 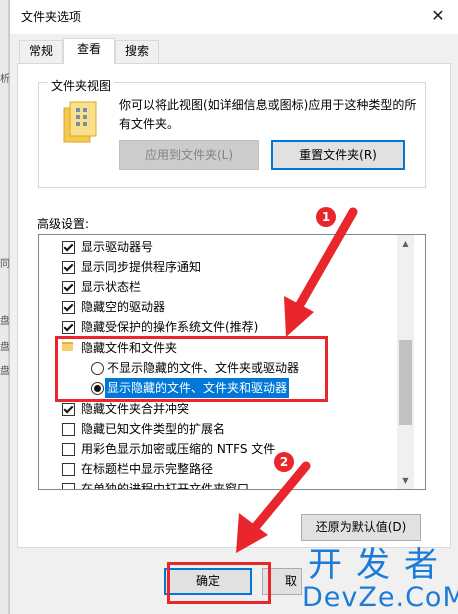 What do you see at coordinates (380, 565) in the screenshot?
I see `watermark-cn: 开发者` at bounding box center [380, 565].